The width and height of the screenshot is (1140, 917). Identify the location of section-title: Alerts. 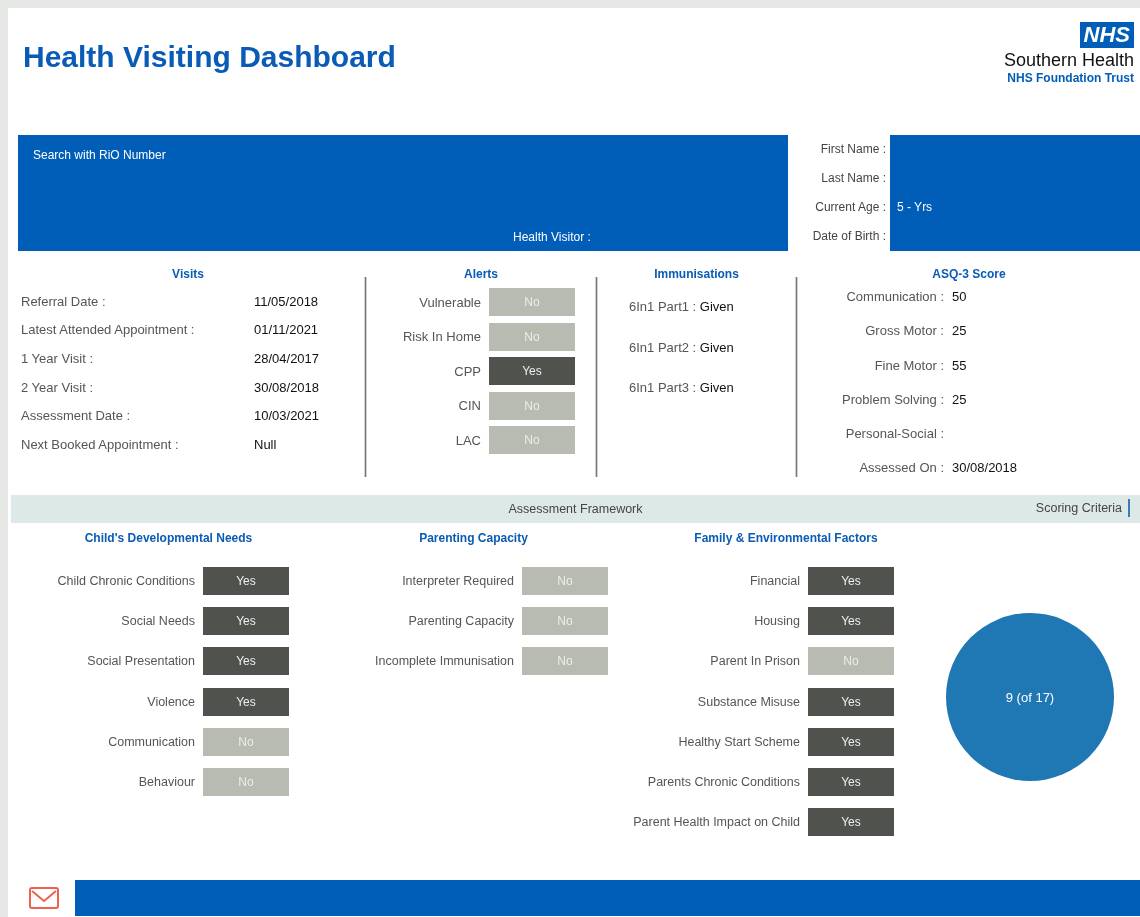
(481, 274).